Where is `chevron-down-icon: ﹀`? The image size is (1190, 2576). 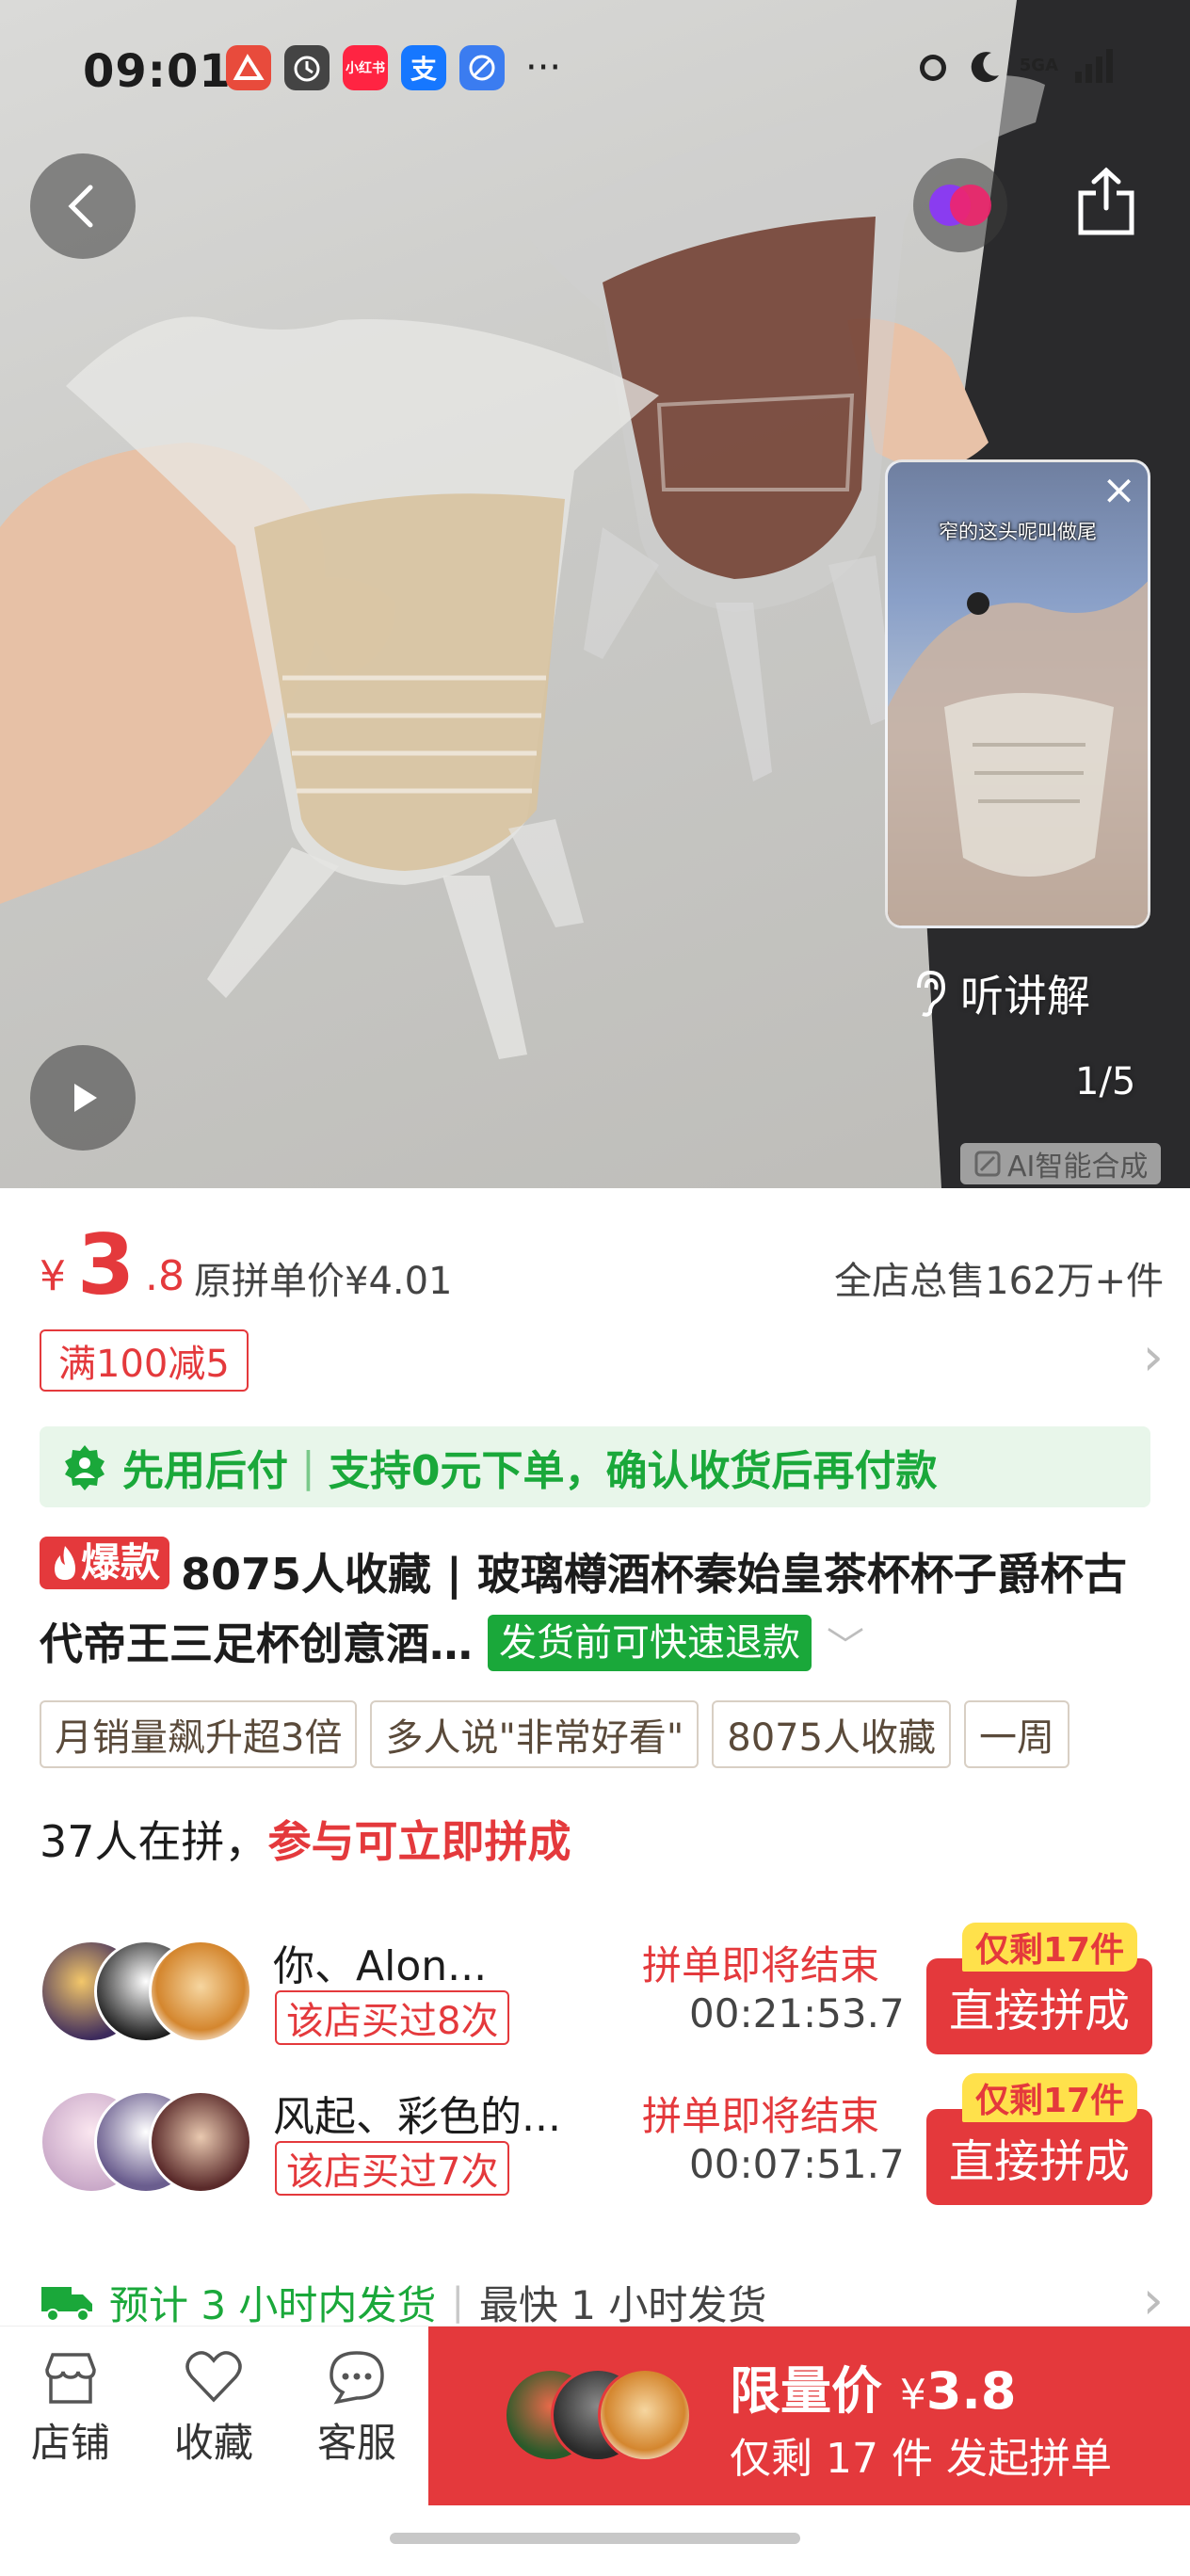
chevron-down-icon: ﹀ is located at coordinates (846, 1646).